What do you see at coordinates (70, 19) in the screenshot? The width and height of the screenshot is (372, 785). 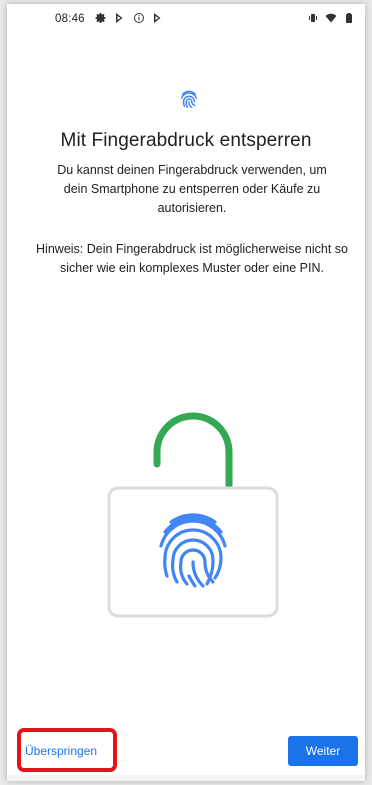 I see `status-time: 08:46` at bounding box center [70, 19].